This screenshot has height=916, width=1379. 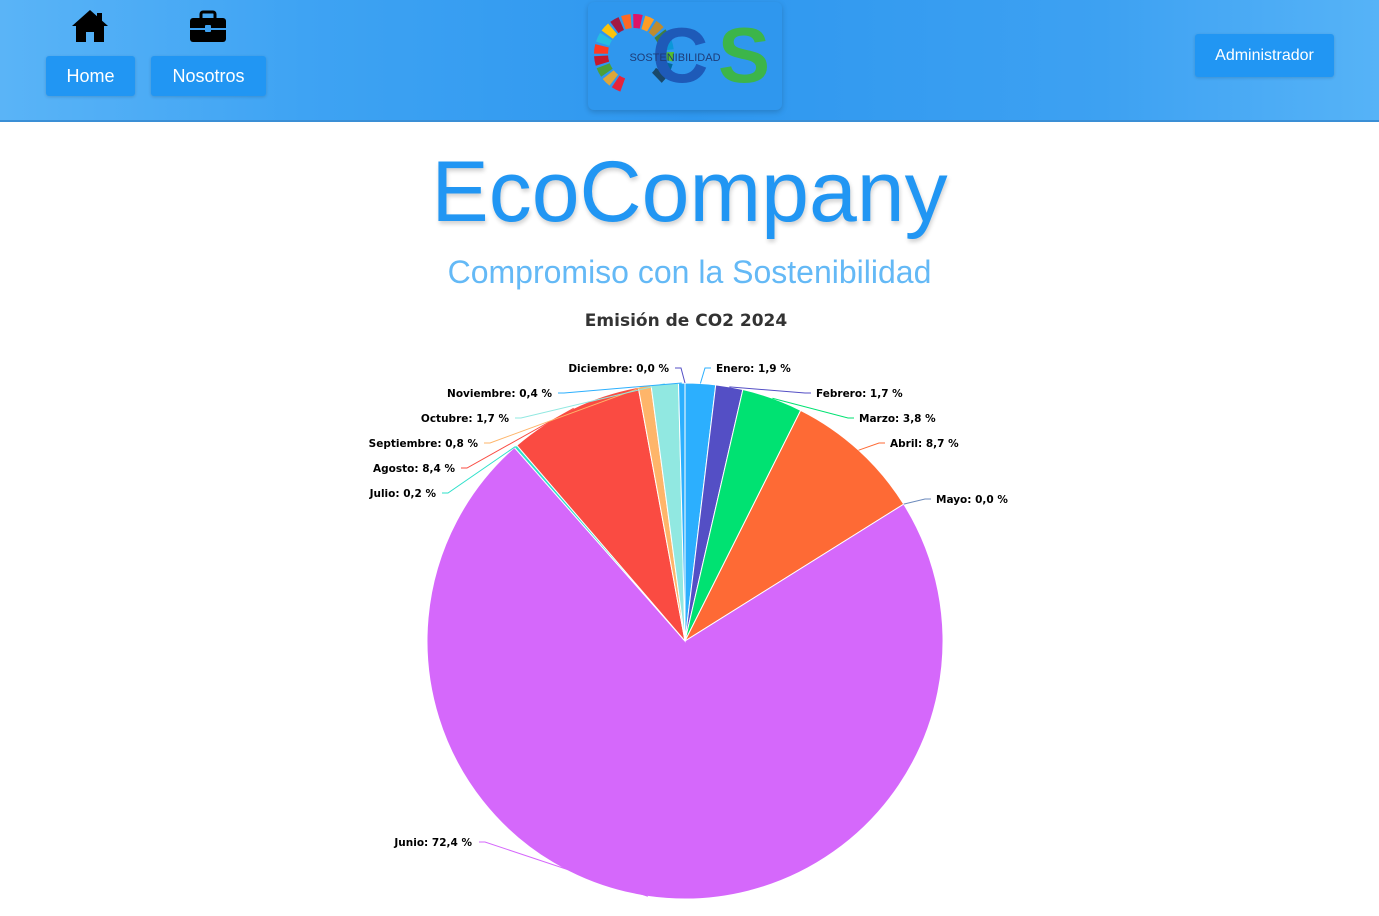 What do you see at coordinates (499, 394) in the screenshot?
I see `data-label-noviembre: Noviembre: 0,4 %` at bounding box center [499, 394].